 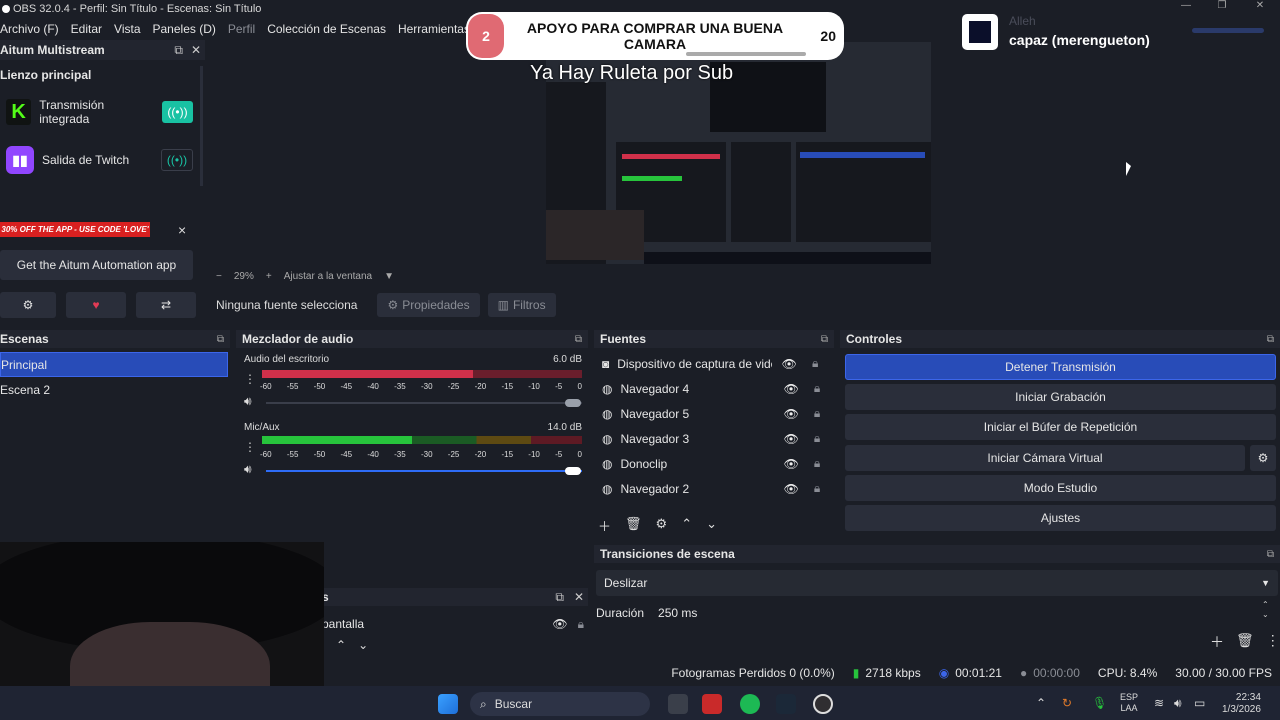 What do you see at coordinates (86, 29) in the screenshot?
I see `menu-edit: Editar` at bounding box center [86, 29].